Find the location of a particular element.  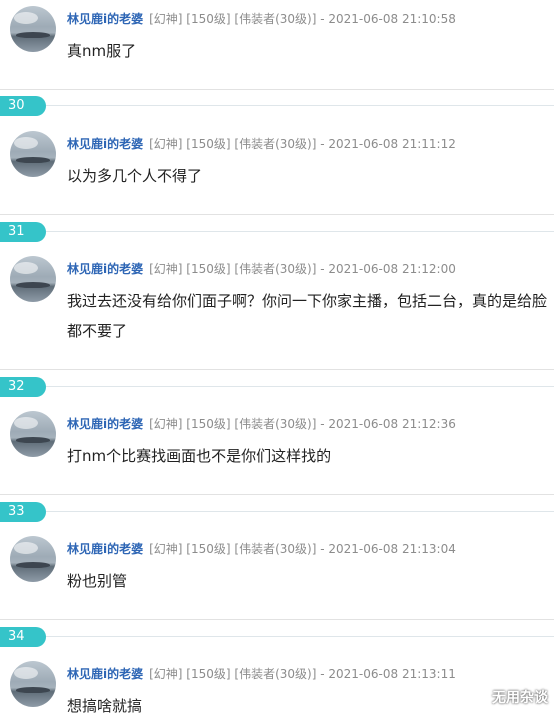

comment-timestamp: 2021-06-08 21:12:00 is located at coordinates (392, 269).